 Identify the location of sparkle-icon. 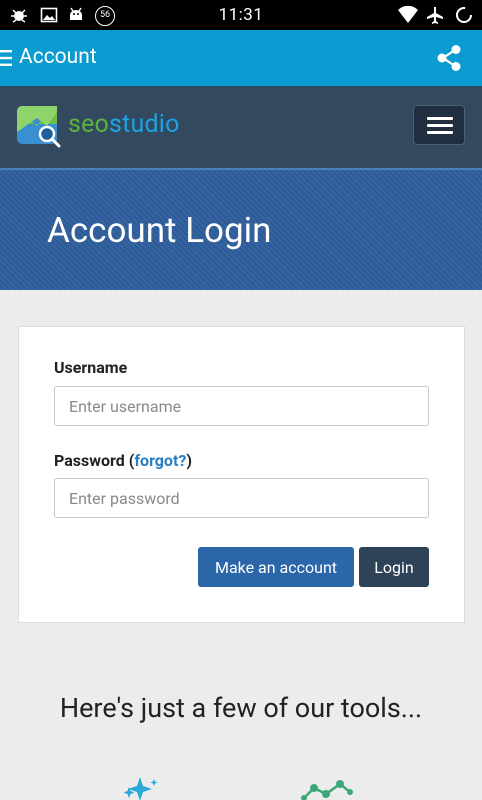
(140, 788).